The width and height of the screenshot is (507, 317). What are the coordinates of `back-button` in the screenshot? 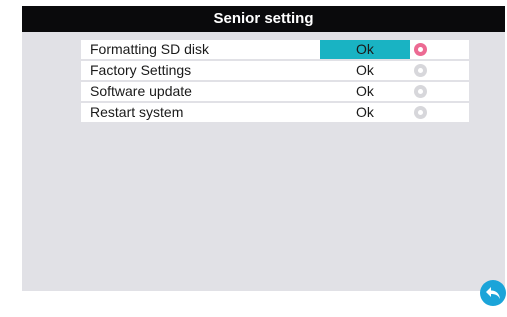 It's located at (493, 293).